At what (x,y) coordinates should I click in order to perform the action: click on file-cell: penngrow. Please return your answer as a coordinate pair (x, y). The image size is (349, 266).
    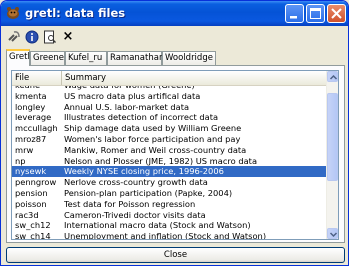
    Looking at the image, I should click on (36, 182).